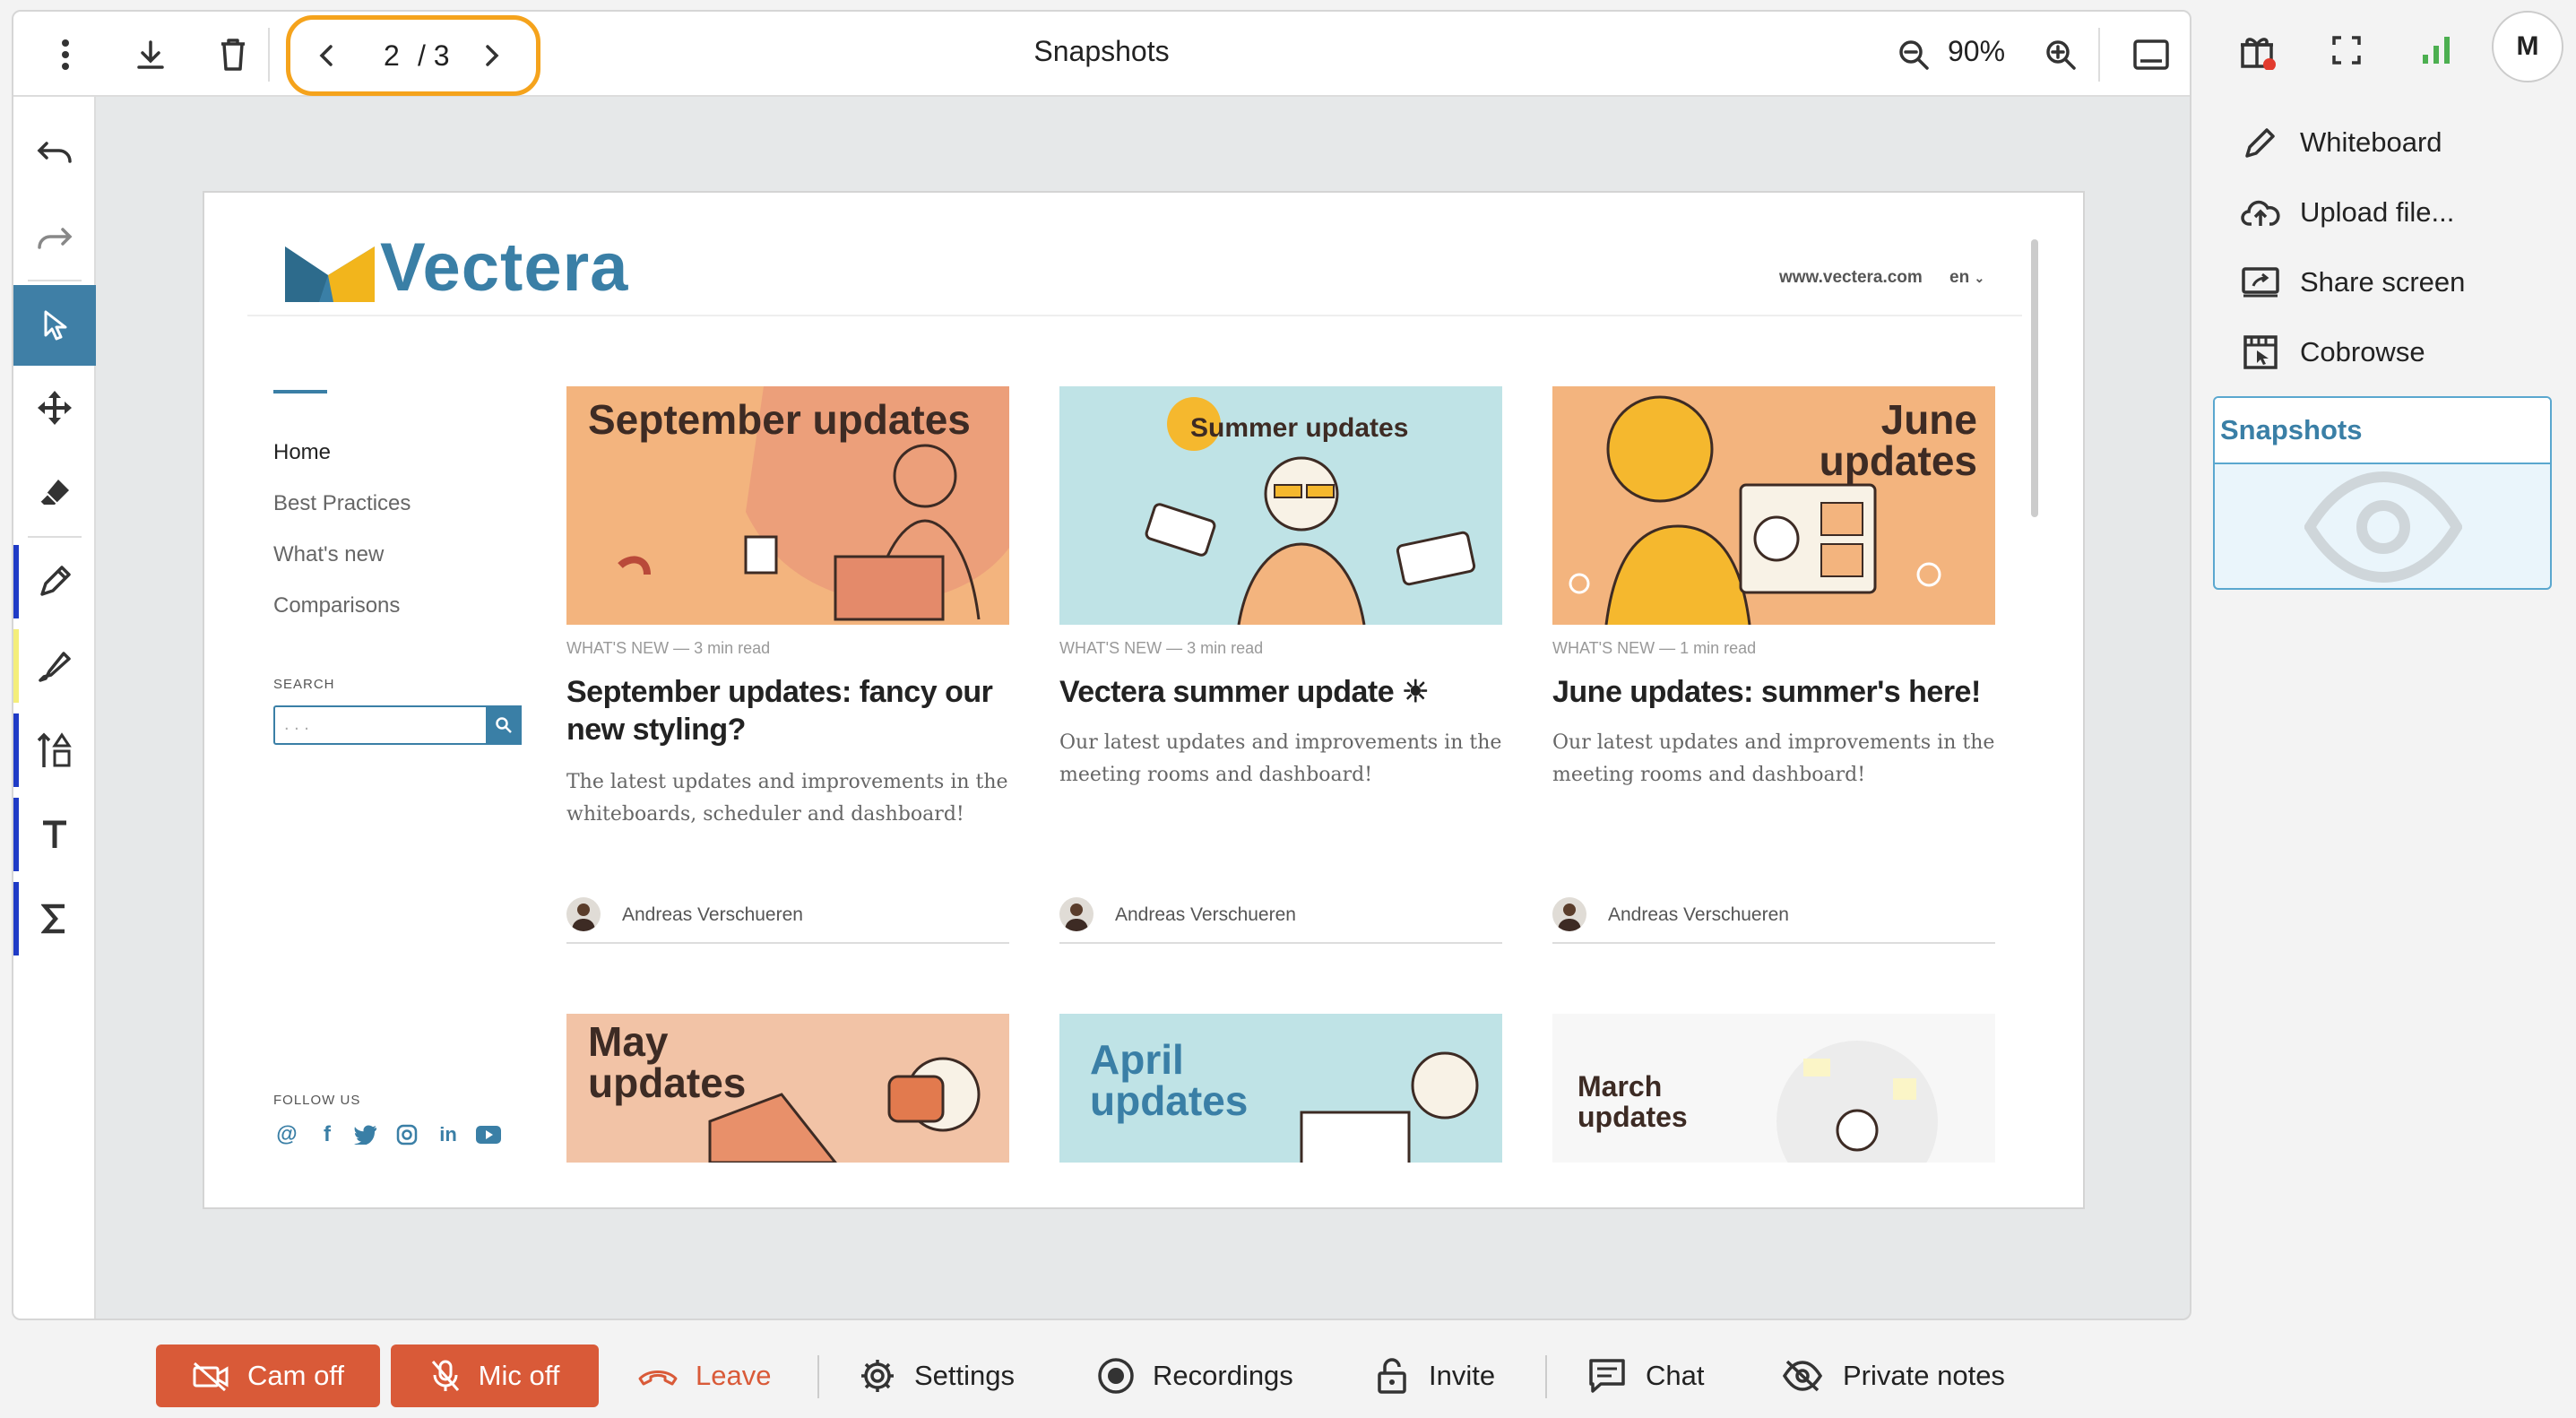 The height and width of the screenshot is (1418, 2576). What do you see at coordinates (2260, 353) in the screenshot?
I see `cobrowse-icon` at bounding box center [2260, 353].